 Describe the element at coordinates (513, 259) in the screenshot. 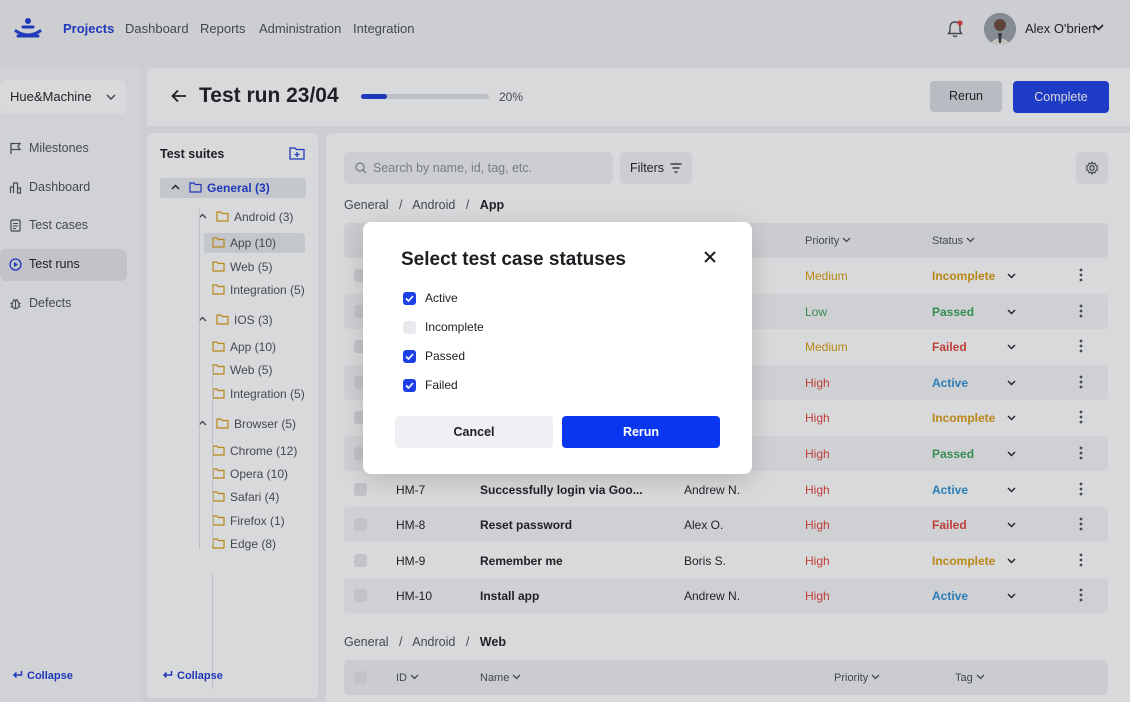

I see `modal-title: Select test case statuses` at that location.